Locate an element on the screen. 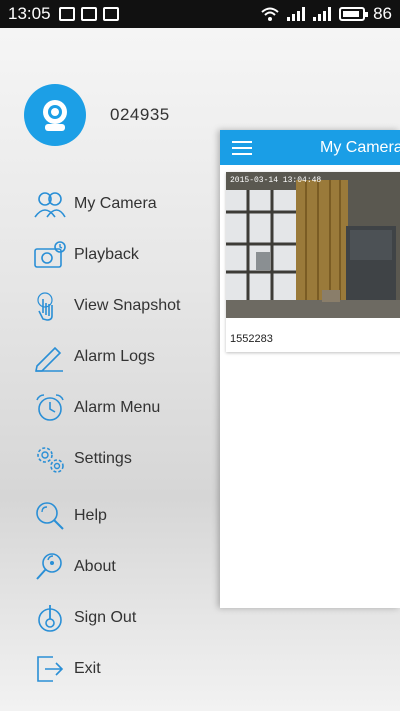 Image resolution: width=400 pixels, height=711 pixels. menu-icon is located at coordinates (242, 147).